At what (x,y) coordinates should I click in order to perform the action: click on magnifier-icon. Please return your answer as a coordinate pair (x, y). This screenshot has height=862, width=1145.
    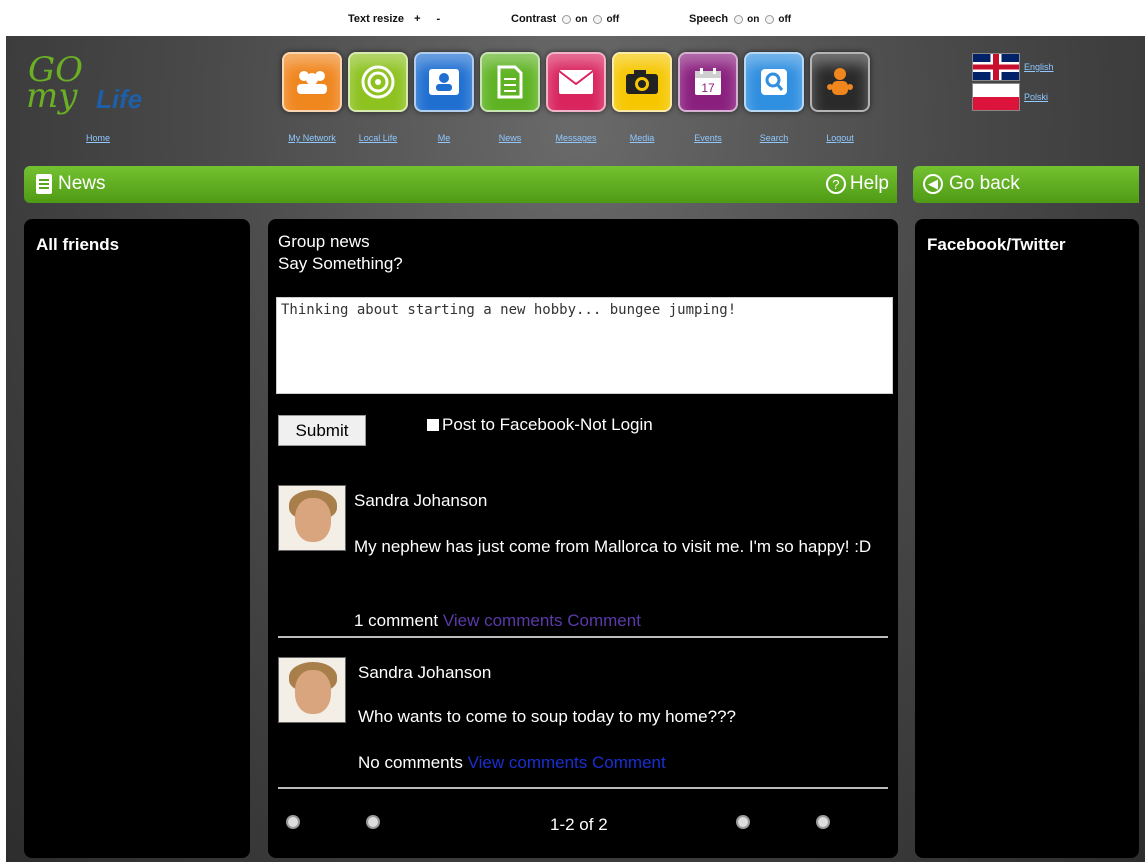
    Looking at the image, I should click on (774, 82).